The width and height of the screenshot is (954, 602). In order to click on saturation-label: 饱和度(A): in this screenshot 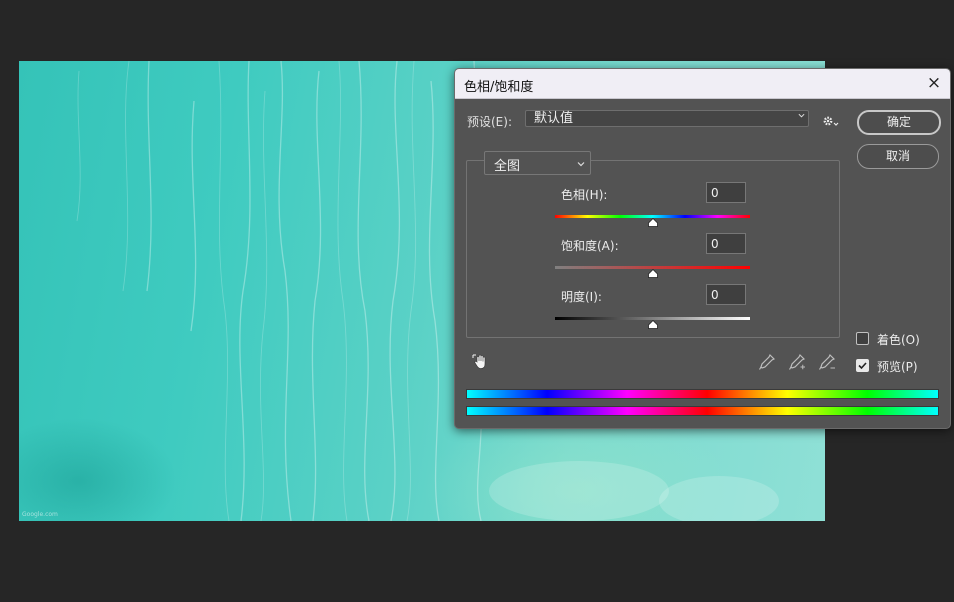, I will do `click(590, 246)`.